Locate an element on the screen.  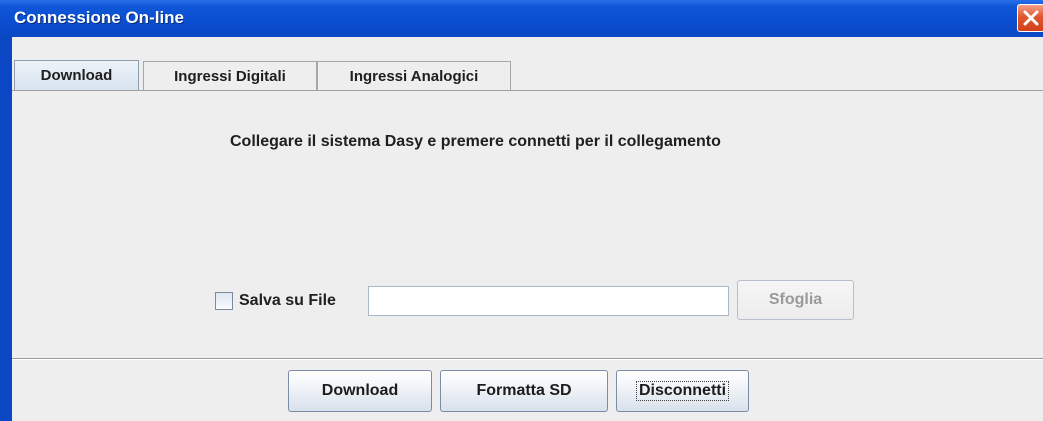
tab-ingressi-analogici: Ingressi Analogici is located at coordinates (414, 75).